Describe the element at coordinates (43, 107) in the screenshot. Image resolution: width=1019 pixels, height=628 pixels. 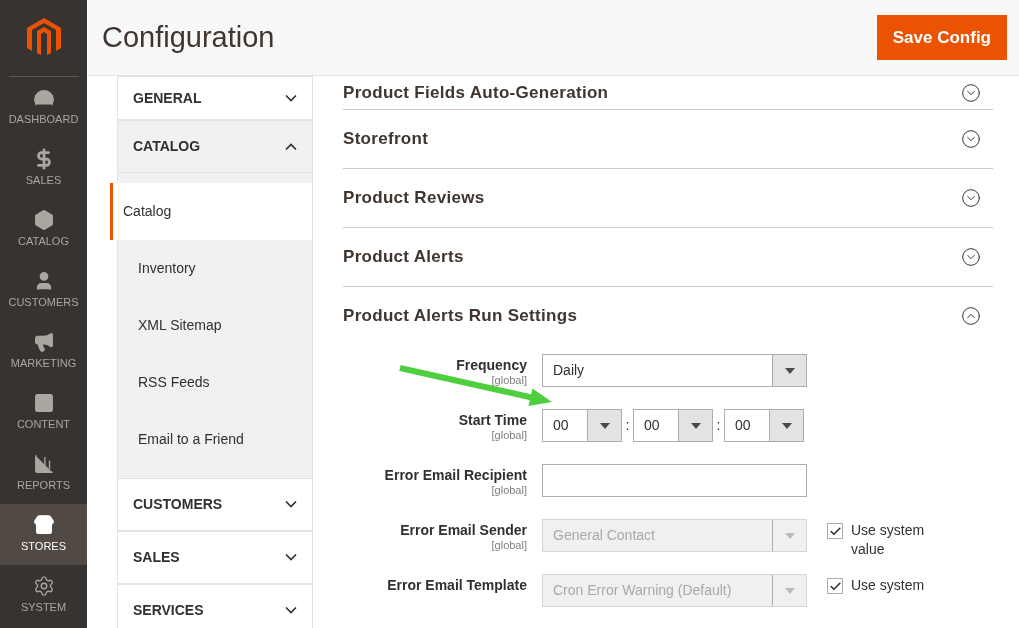
I see `nav-item: DASHBOARD` at that location.